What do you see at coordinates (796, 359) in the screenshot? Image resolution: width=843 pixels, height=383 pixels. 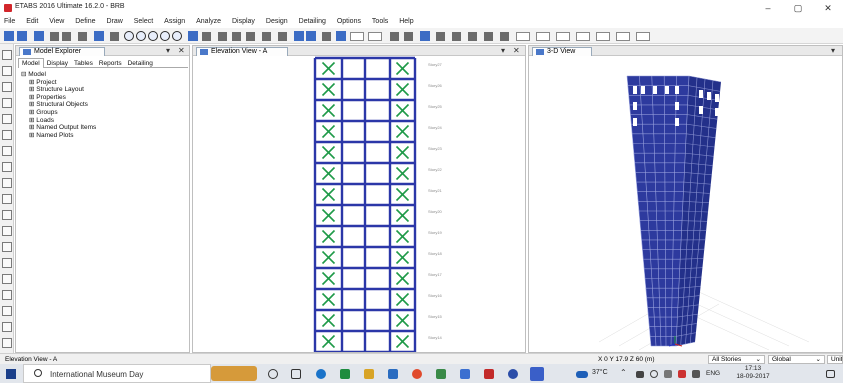 I see `coord-system-dropdown: Global ⌄` at bounding box center [796, 359].